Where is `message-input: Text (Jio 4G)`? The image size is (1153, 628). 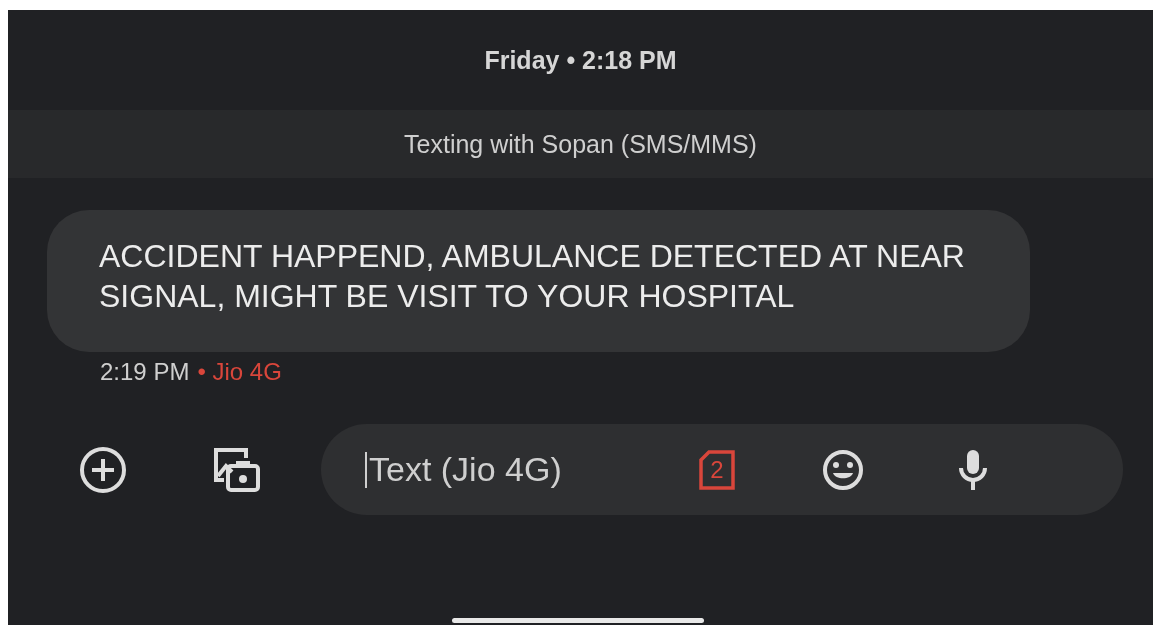
message-input: Text (Jio 4G) is located at coordinates (533, 469).